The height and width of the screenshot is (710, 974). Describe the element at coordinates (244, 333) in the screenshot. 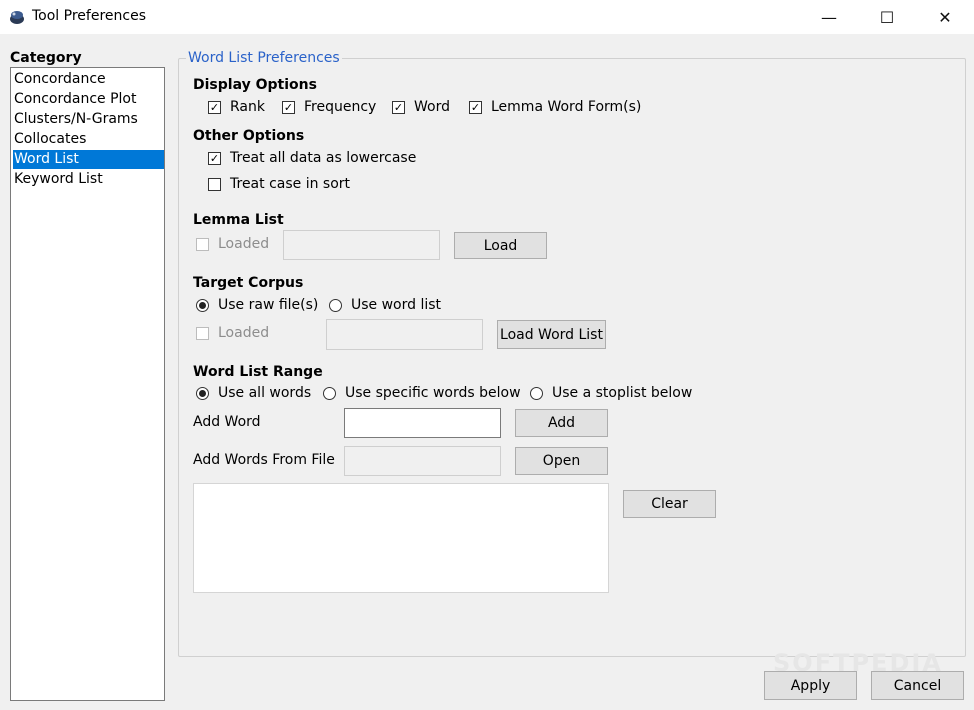

I see `corpus-loaded-label: Loaded` at that location.